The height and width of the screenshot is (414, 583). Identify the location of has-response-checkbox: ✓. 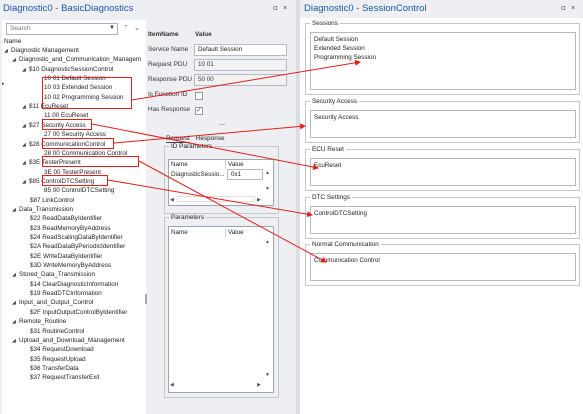
(199, 111).